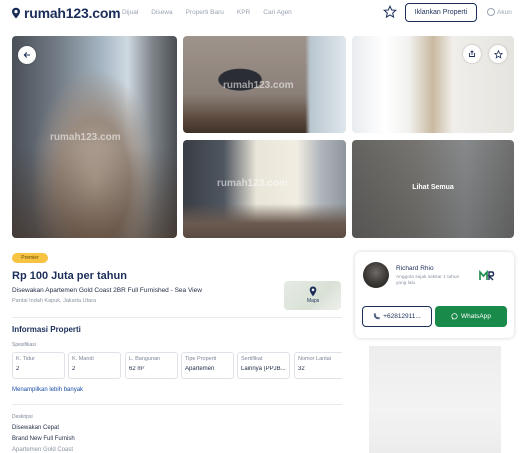 Image resolution: width=525 pixels, height=453 pixels. What do you see at coordinates (47, 390) in the screenshot?
I see `show-more-link: Menampilkan lebih banyak` at bounding box center [47, 390].